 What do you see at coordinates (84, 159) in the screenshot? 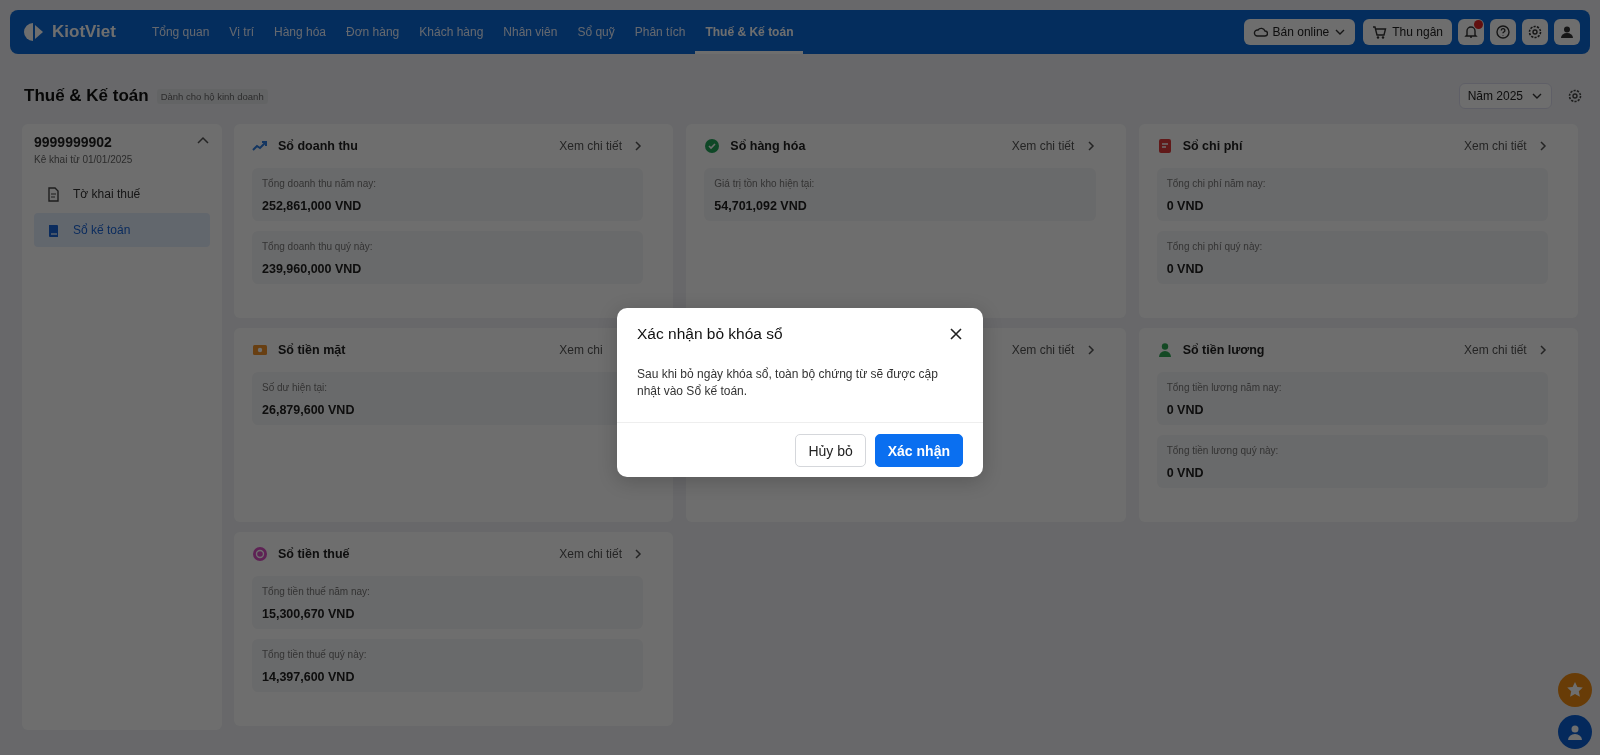
I see `period-text: Kê khai từ 01/01/2025` at bounding box center [84, 159].